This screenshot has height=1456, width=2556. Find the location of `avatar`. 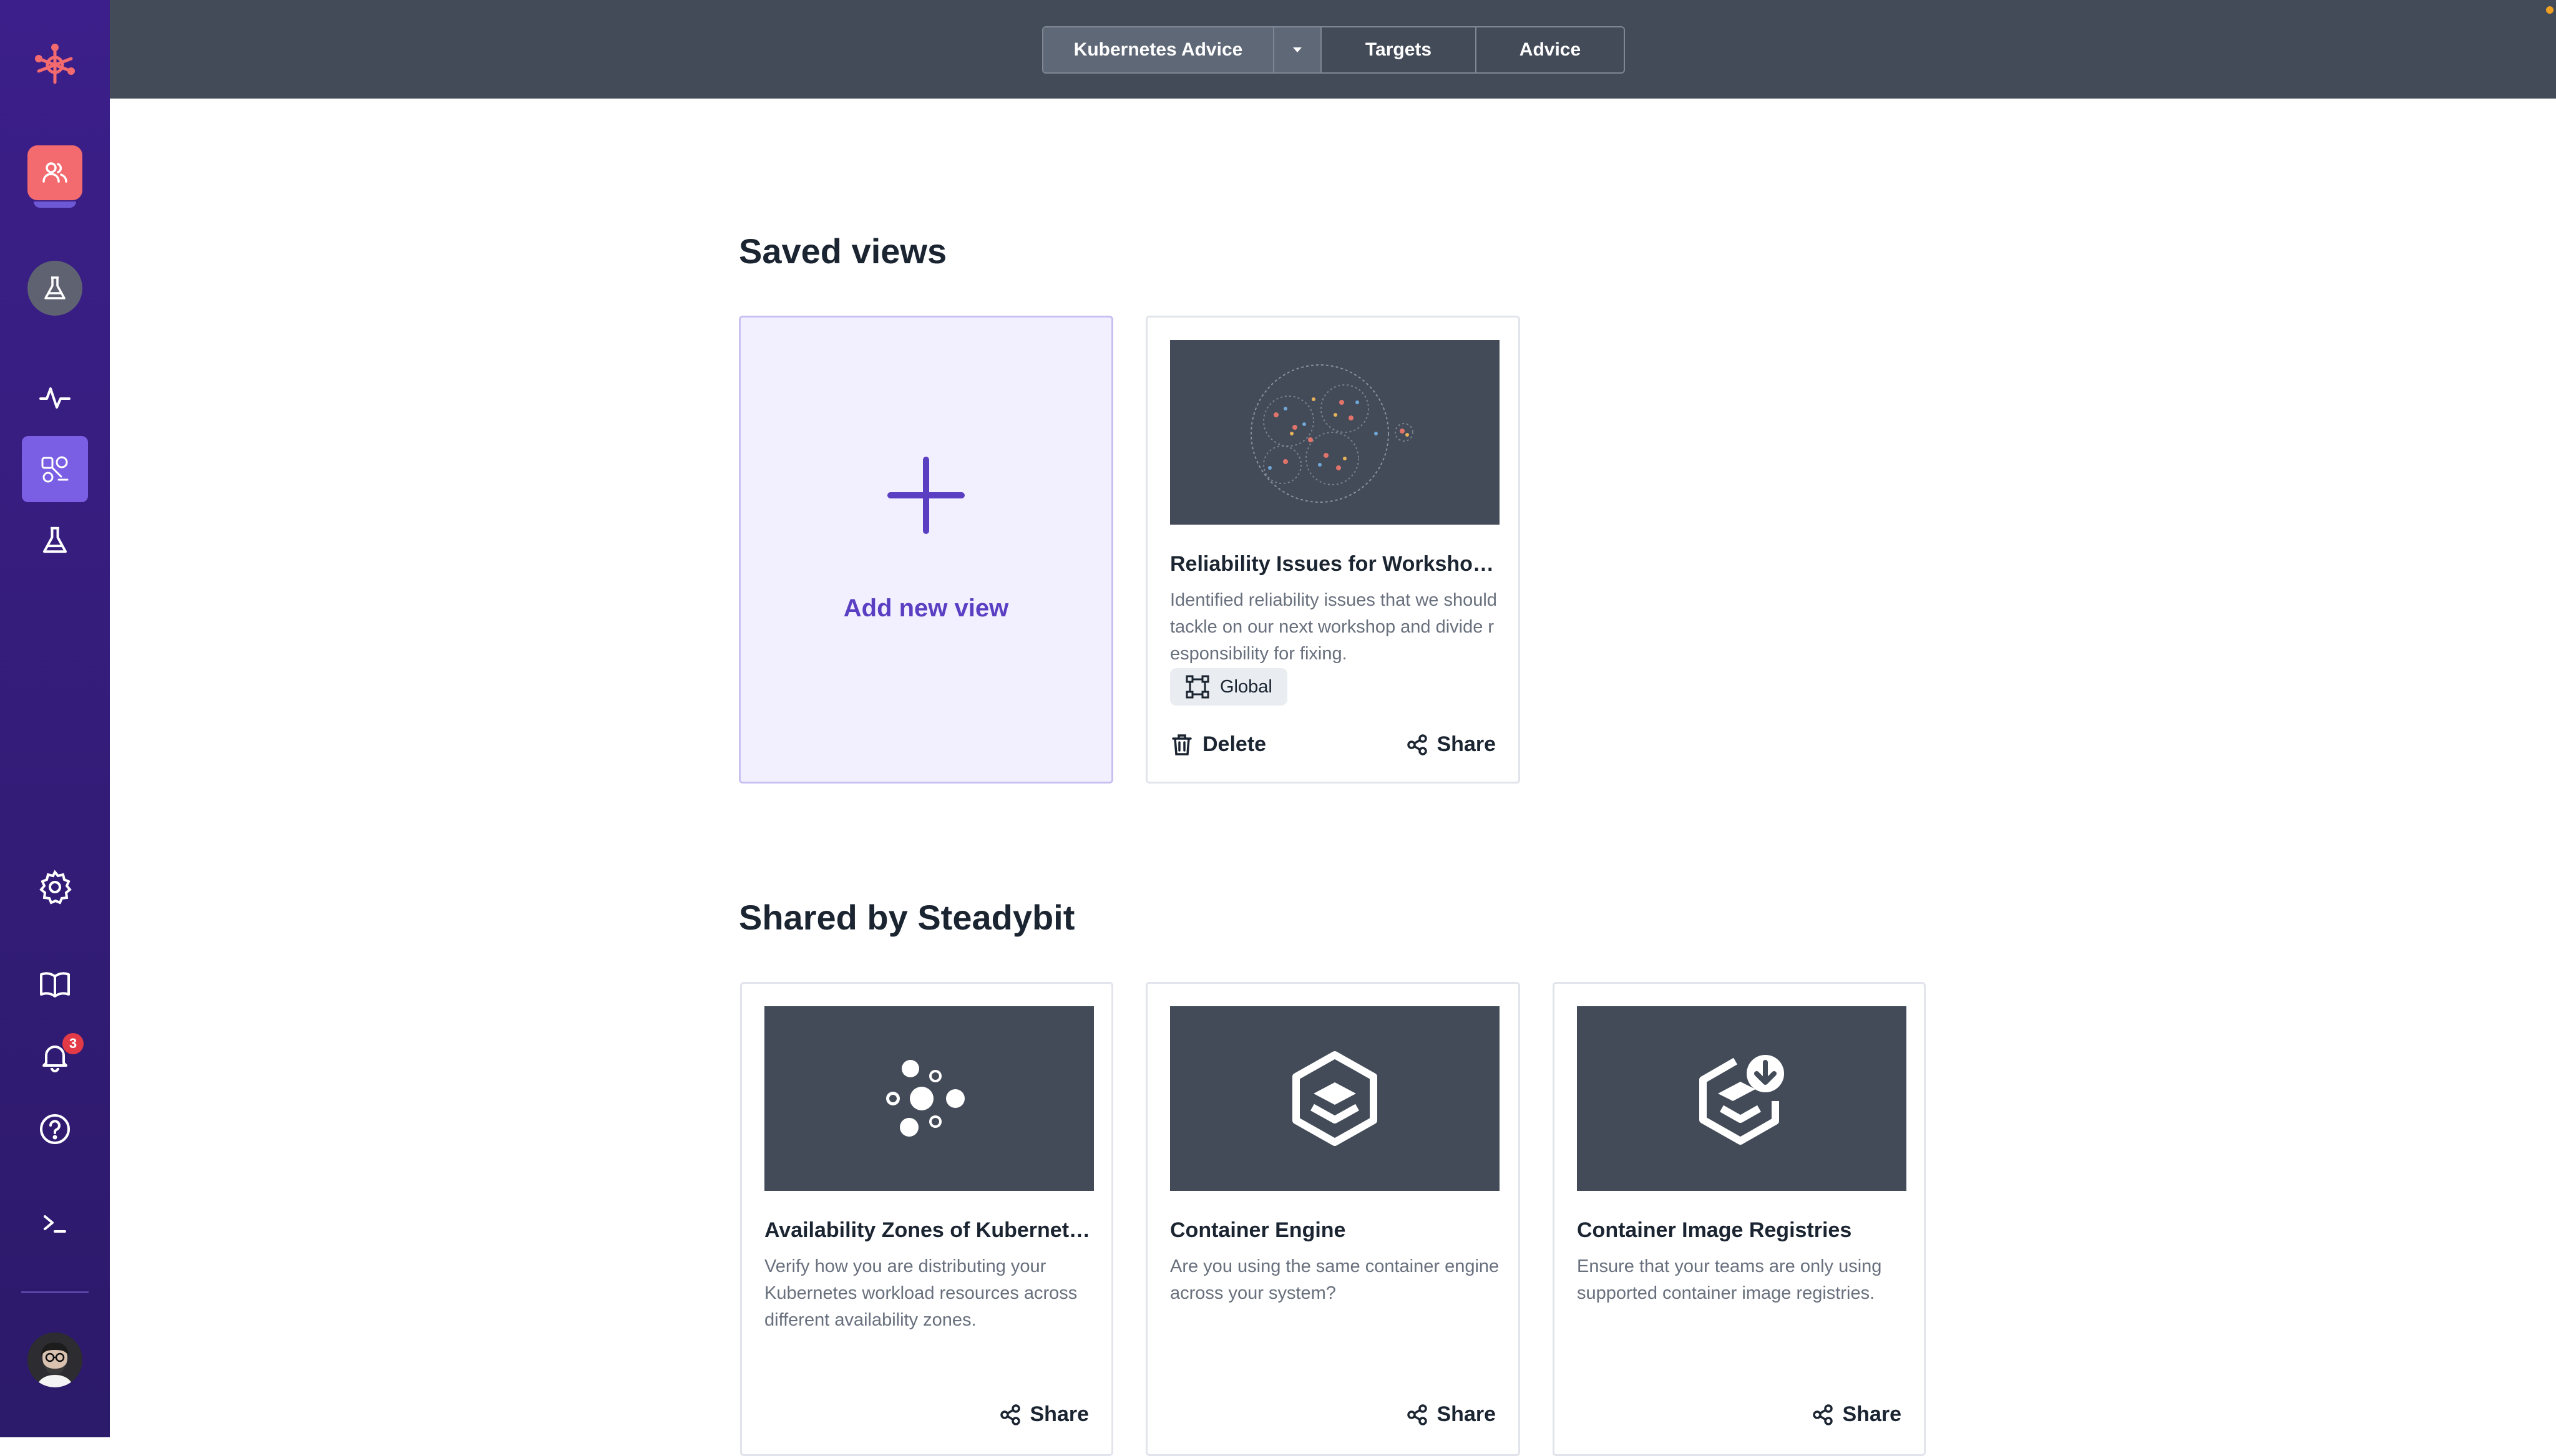

avatar is located at coordinates (54, 1359).